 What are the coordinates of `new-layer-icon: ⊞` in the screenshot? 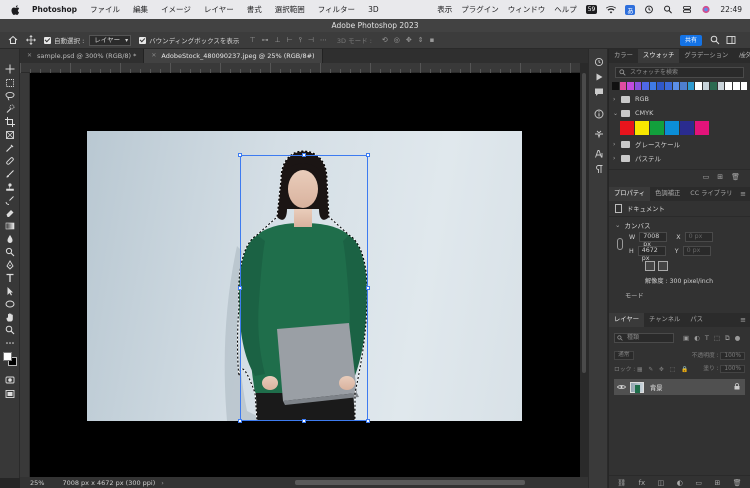 It's located at (717, 483).